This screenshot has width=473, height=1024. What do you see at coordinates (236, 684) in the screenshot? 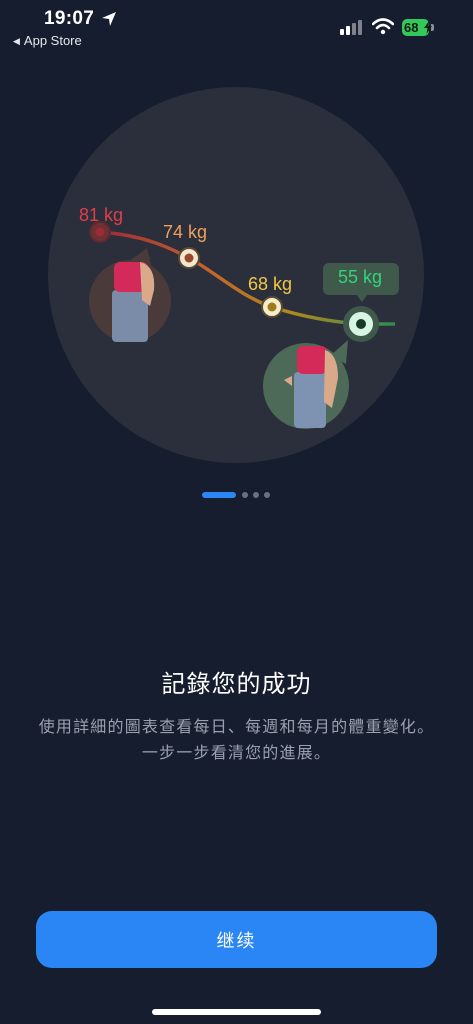
I see `headline: 記錄您的成功` at bounding box center [236, 684].